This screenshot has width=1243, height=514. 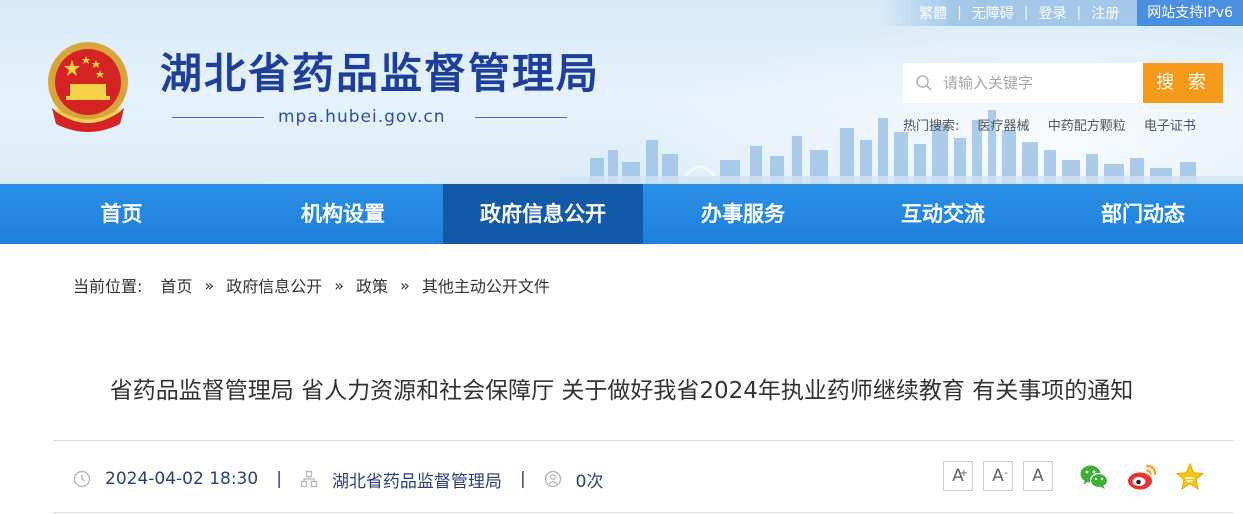 What do you see at coordinates (486, 285) in the screenshot?
I see `breadcrumb-other-files: 其他主动公开文件` at bounding box center [486, 285].